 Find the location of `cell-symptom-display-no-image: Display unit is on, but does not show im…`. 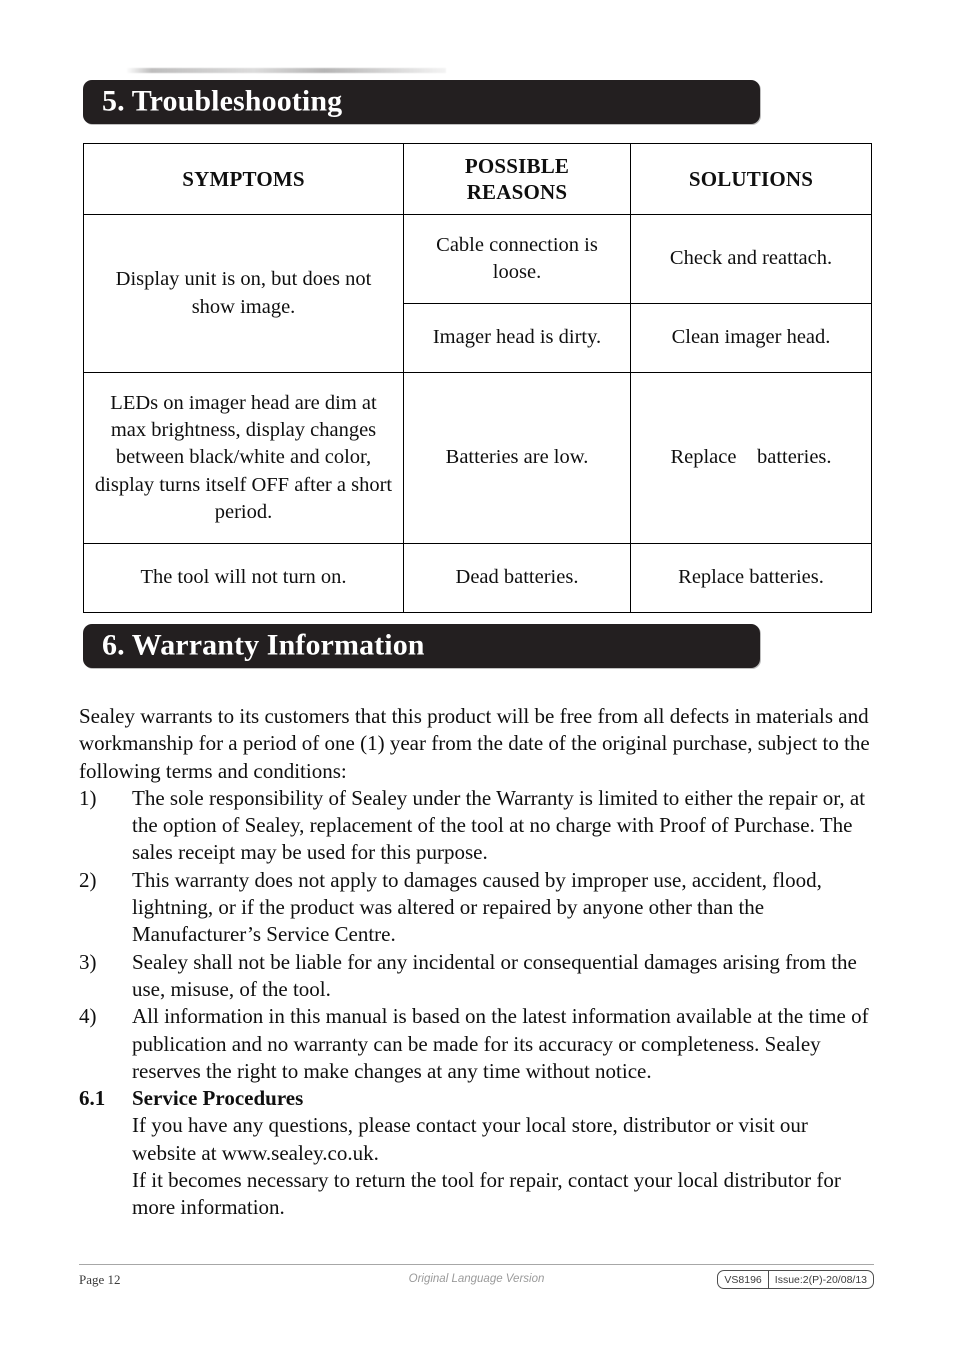

cell-symptom-display-no-image: Display unit is on, but does not show im… is located at coordinates (243, 293).